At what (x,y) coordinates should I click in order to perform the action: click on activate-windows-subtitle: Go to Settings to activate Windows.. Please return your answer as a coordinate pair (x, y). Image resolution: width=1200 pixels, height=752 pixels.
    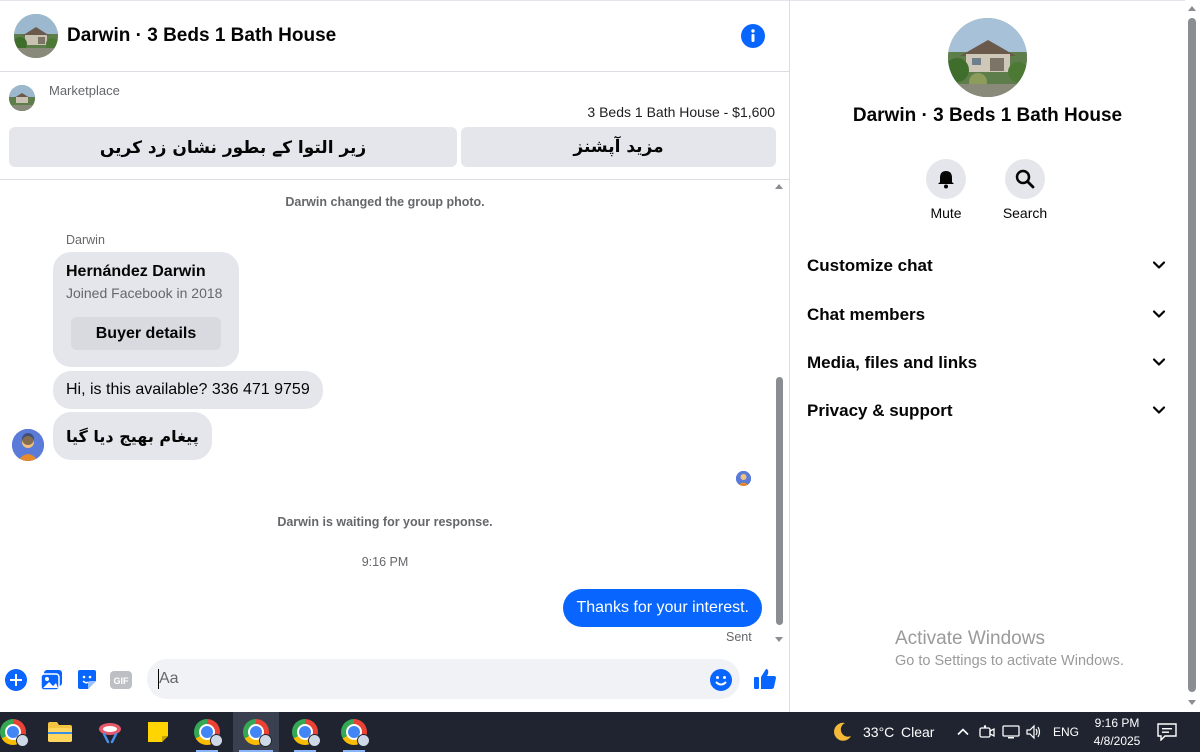
    Looking at the image, I should click on (1009, 661).